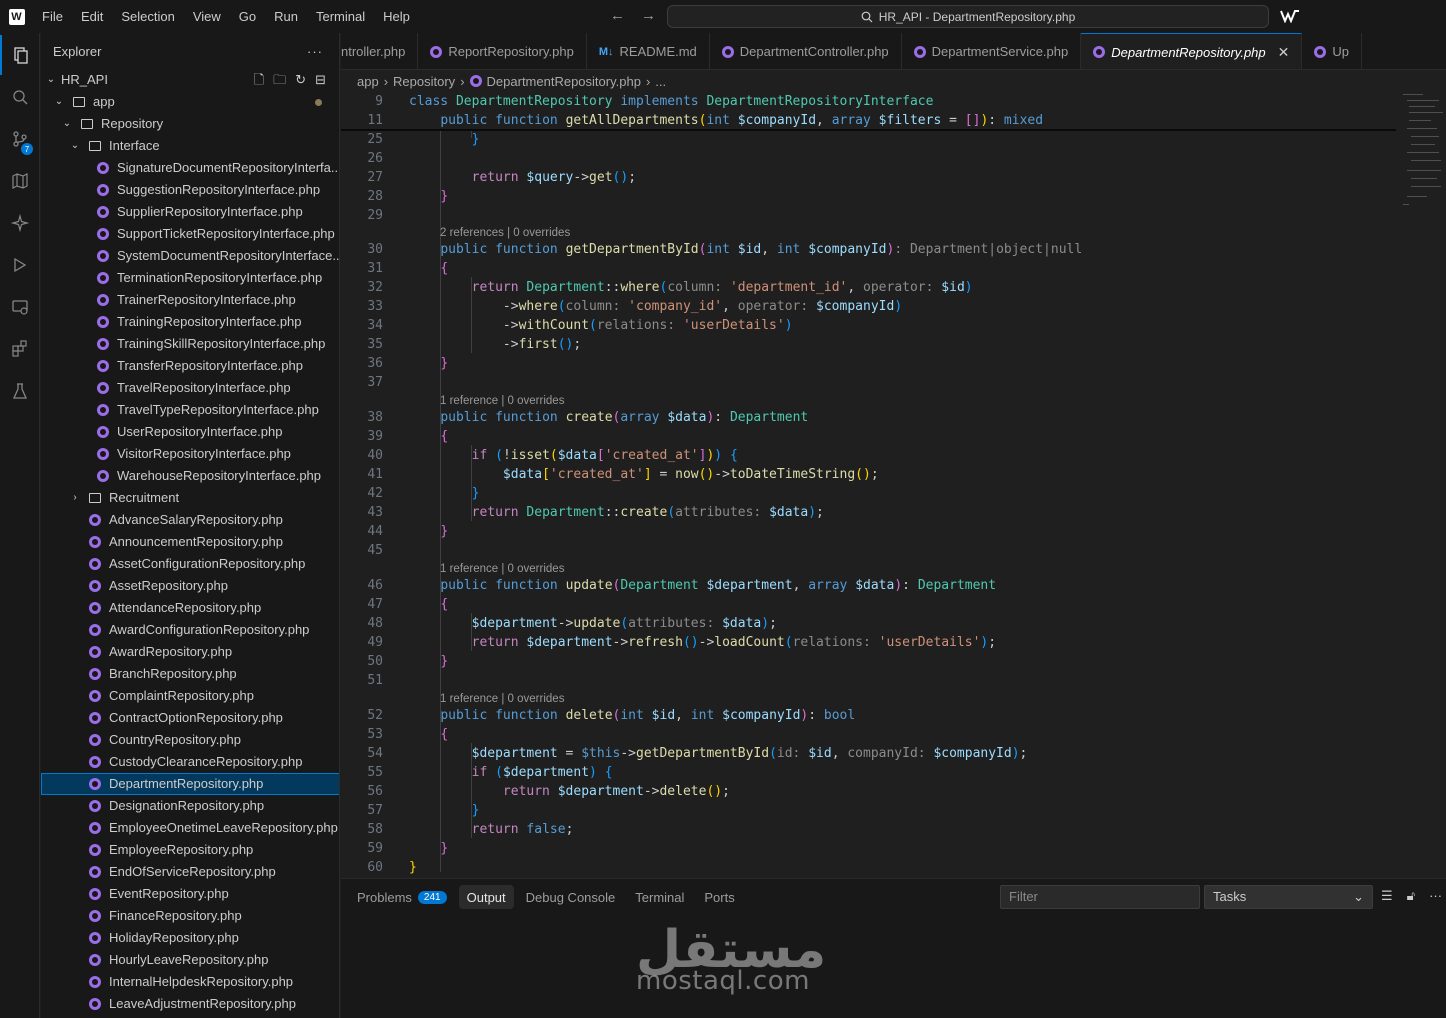 The image size is (1446, 1018). I want to click on code-lens: 2 references | 0 overrides, so click(505, 233).